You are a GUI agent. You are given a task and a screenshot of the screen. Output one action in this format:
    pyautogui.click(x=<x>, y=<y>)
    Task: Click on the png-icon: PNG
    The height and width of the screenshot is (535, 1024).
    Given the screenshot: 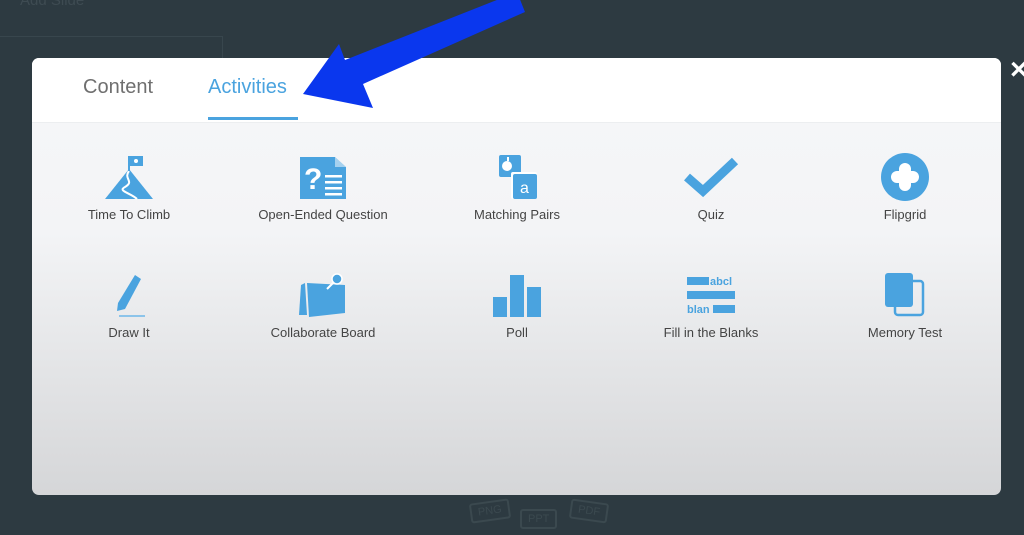 What is the action you would take?
    pyautogui.click(x=490, y=511)
    